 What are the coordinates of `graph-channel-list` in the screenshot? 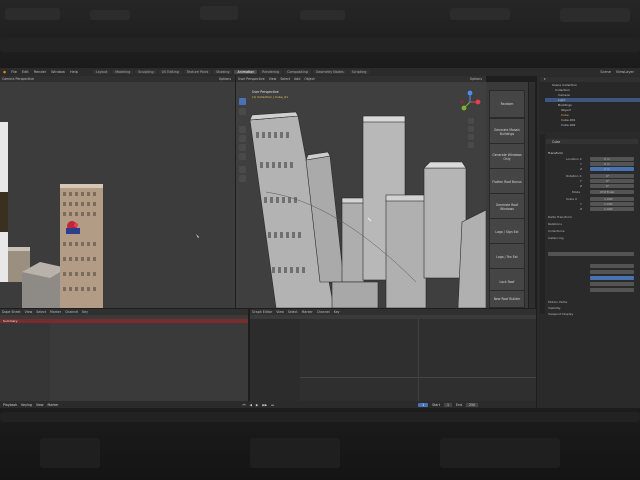 It's located at (275, 360).